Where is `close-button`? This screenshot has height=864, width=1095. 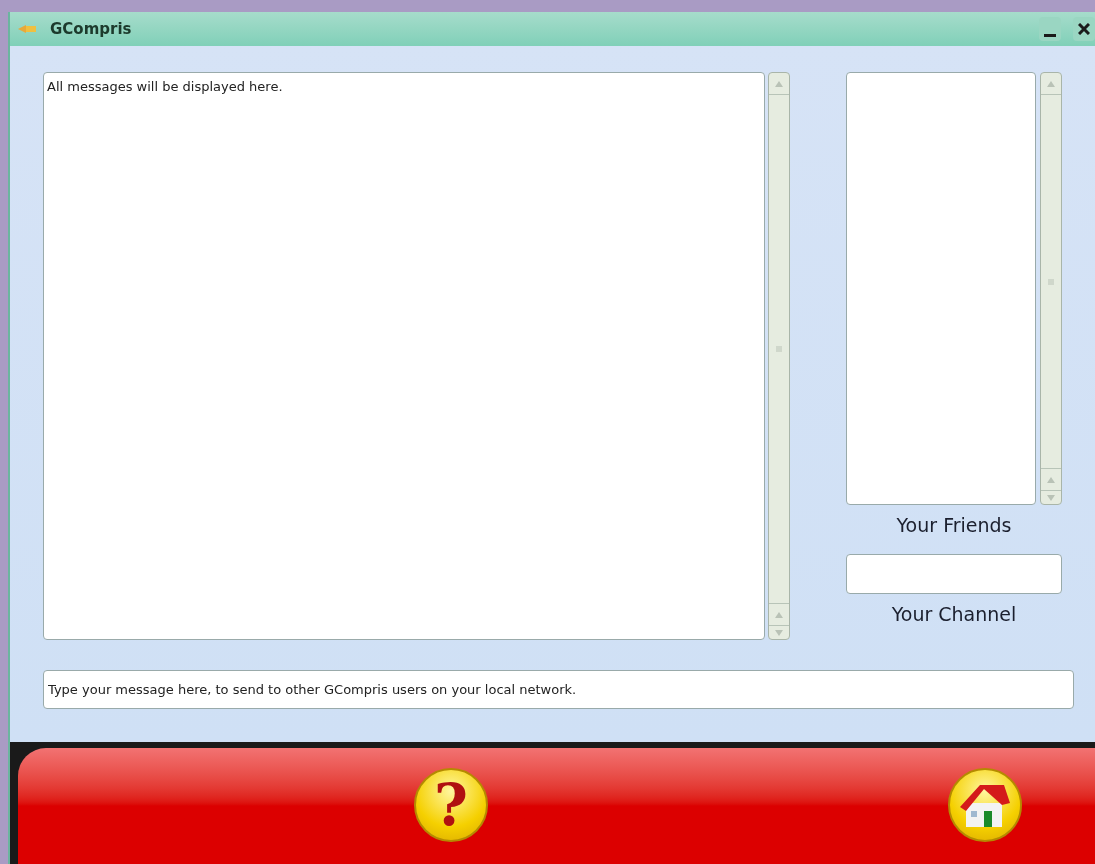 close-button is located at coordinates (1084, 29).